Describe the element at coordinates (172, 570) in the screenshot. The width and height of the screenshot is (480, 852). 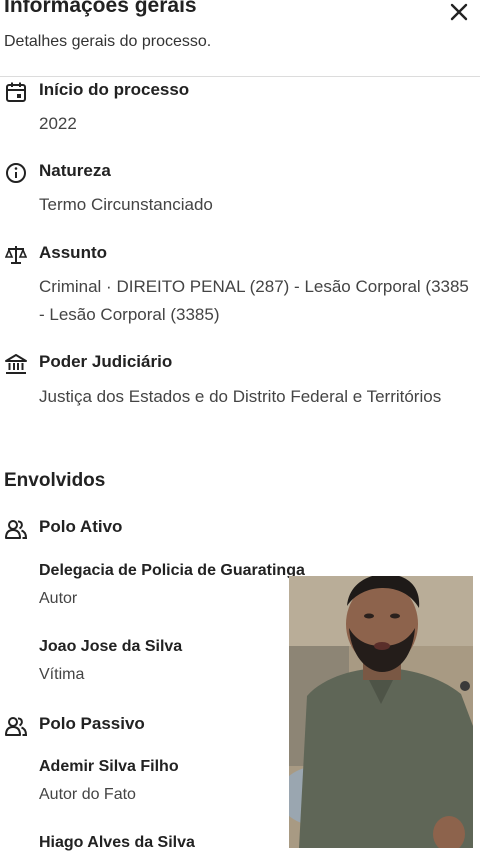
I see `person-name: Delegacia de Policia de Guaratinga` at that location.